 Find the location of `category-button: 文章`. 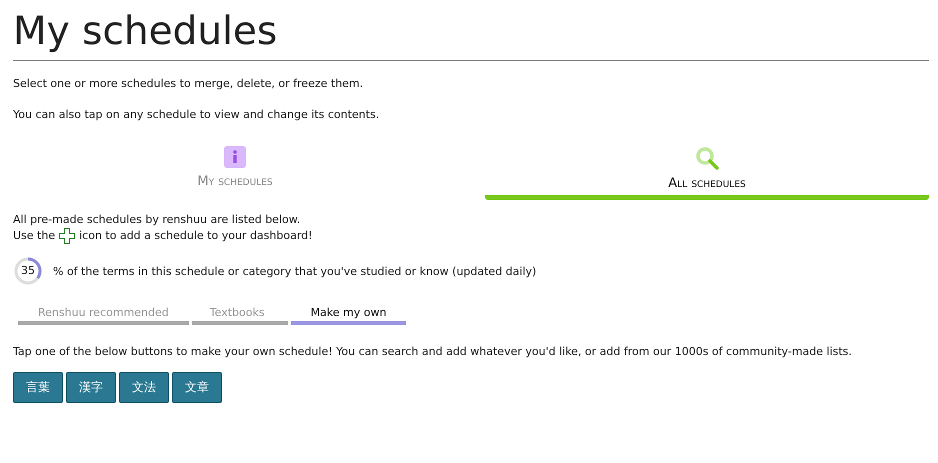

category-button: 文章 is located at coordinates (197, 387).